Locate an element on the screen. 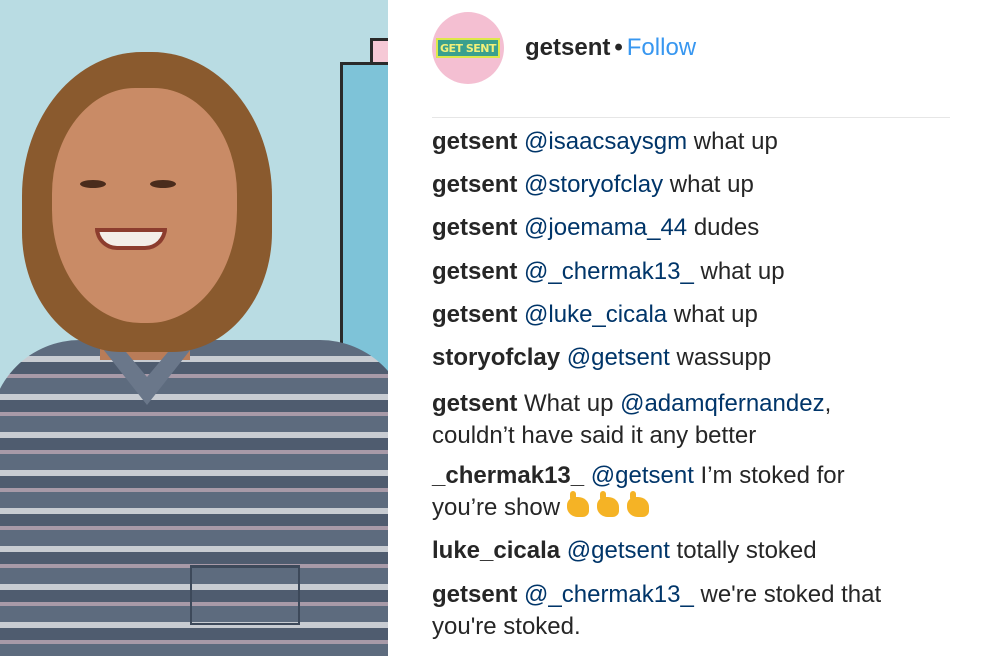 The width and height of the screenshot is (984, 656). logo-text: GET SENT is located at coordinates (468, 48).